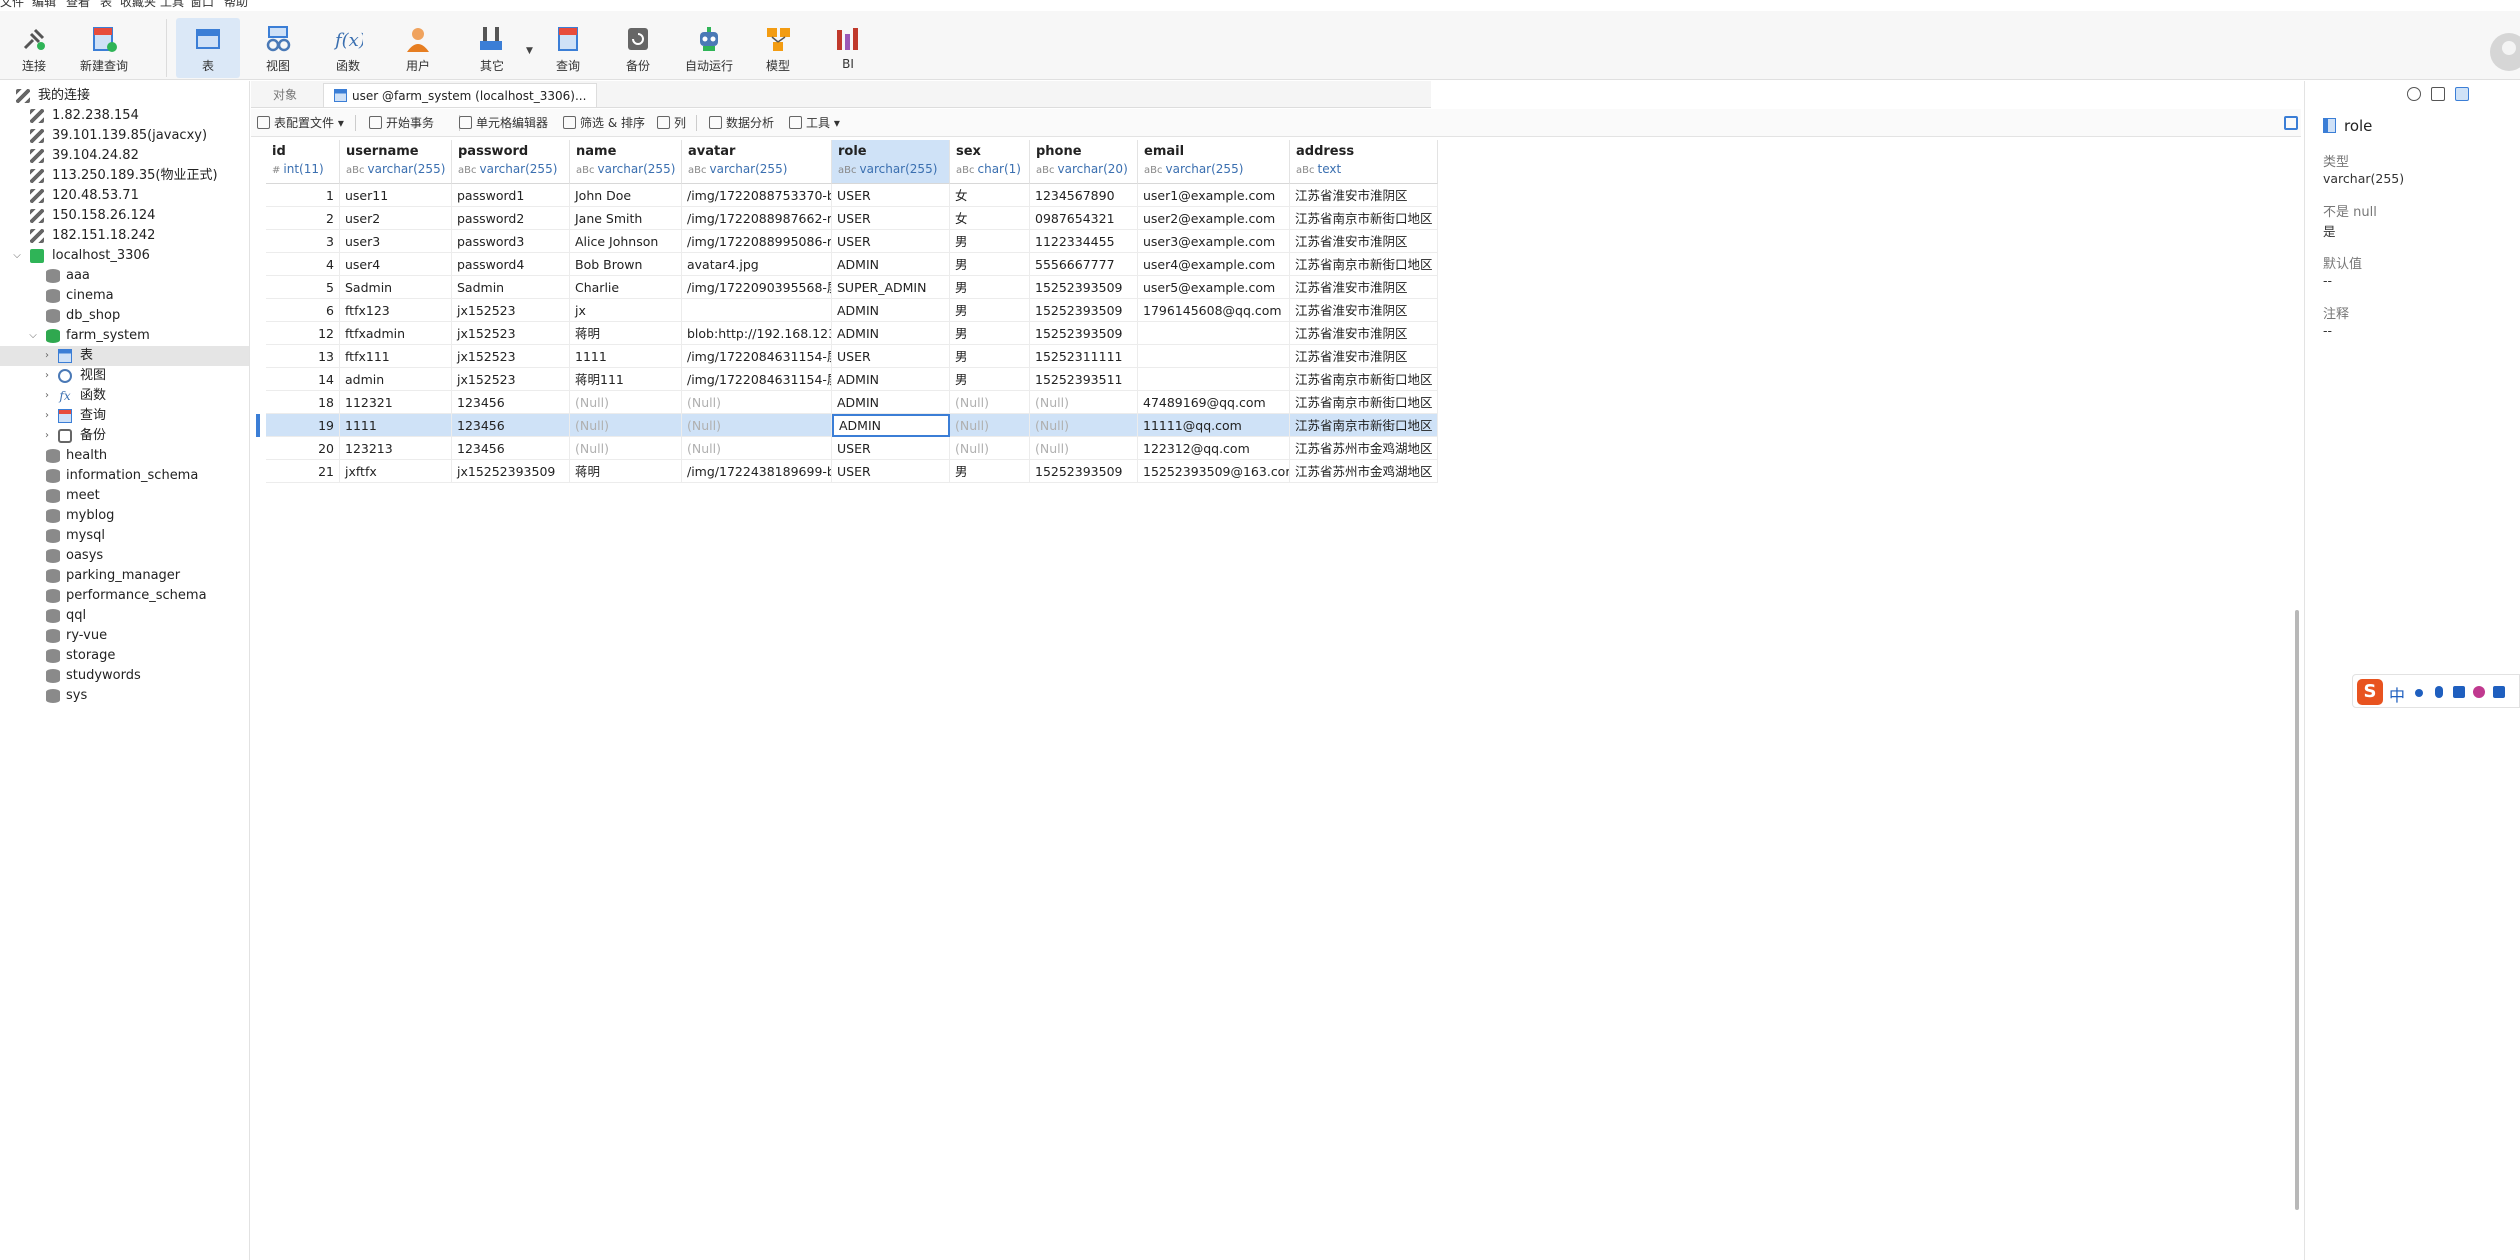 The height and width of the screenshot is (1260, 2520). I want to click on cell-name: Charlie, so click(626, 287).